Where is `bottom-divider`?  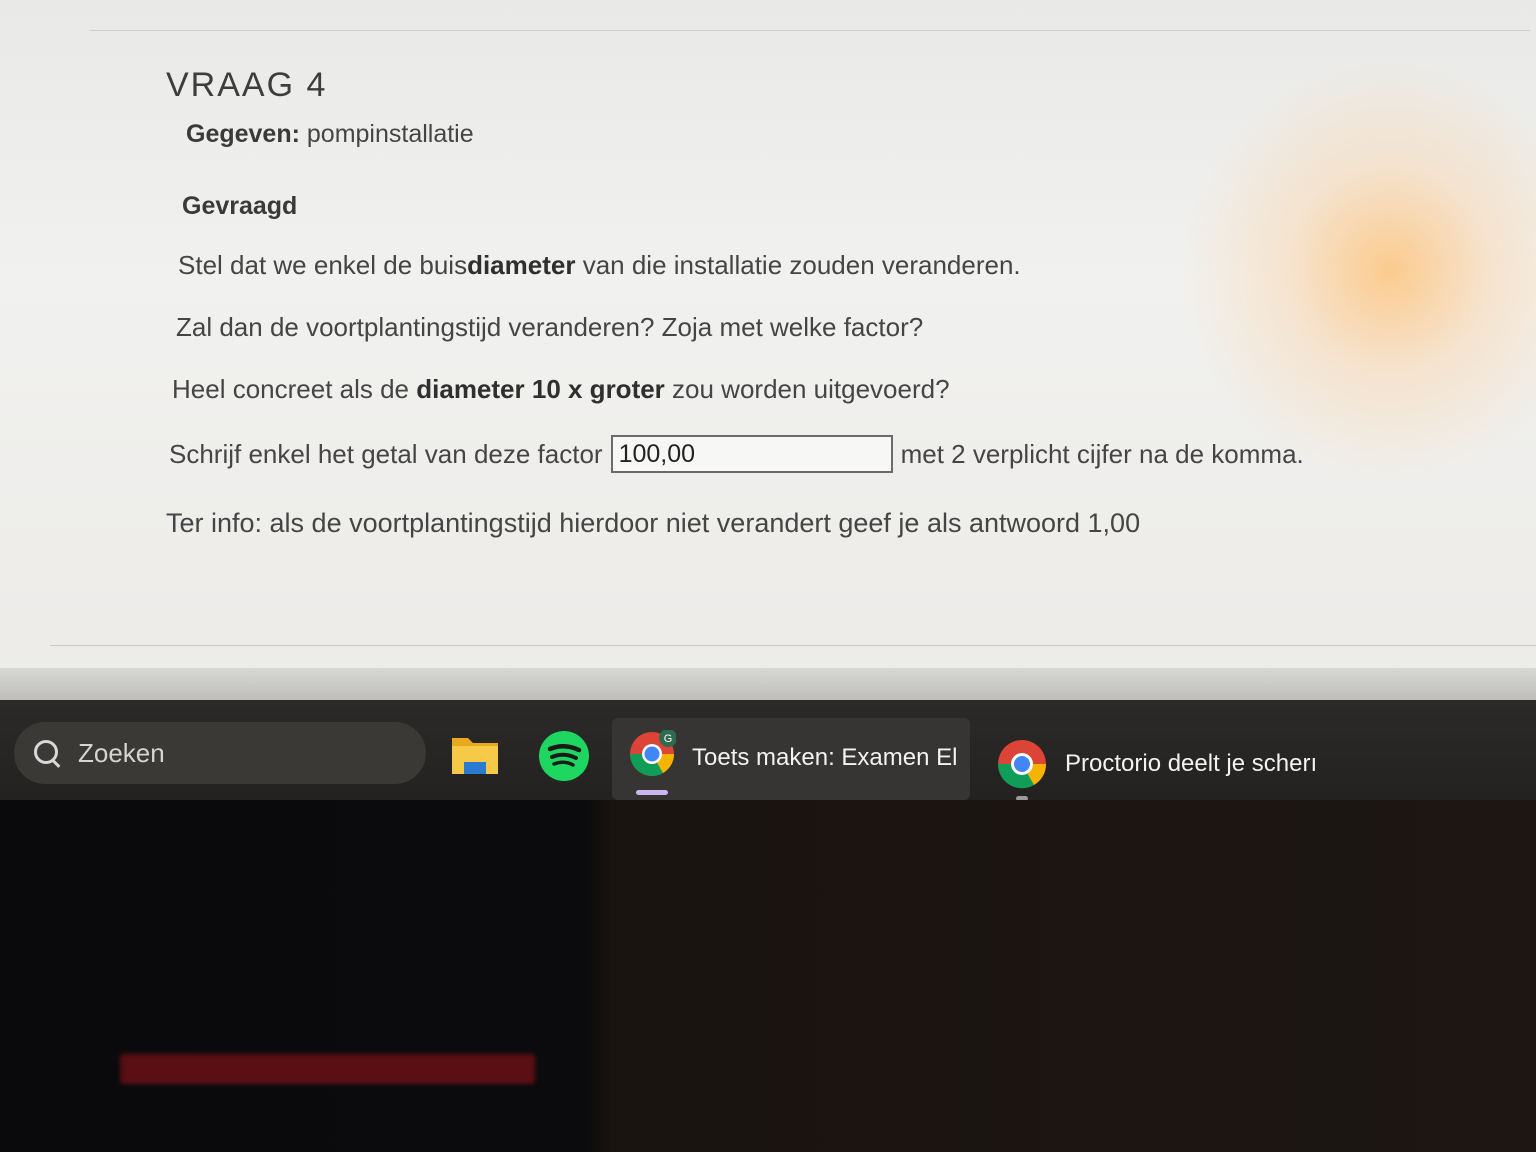
bottom-divider is located at coordinates (793, 645).